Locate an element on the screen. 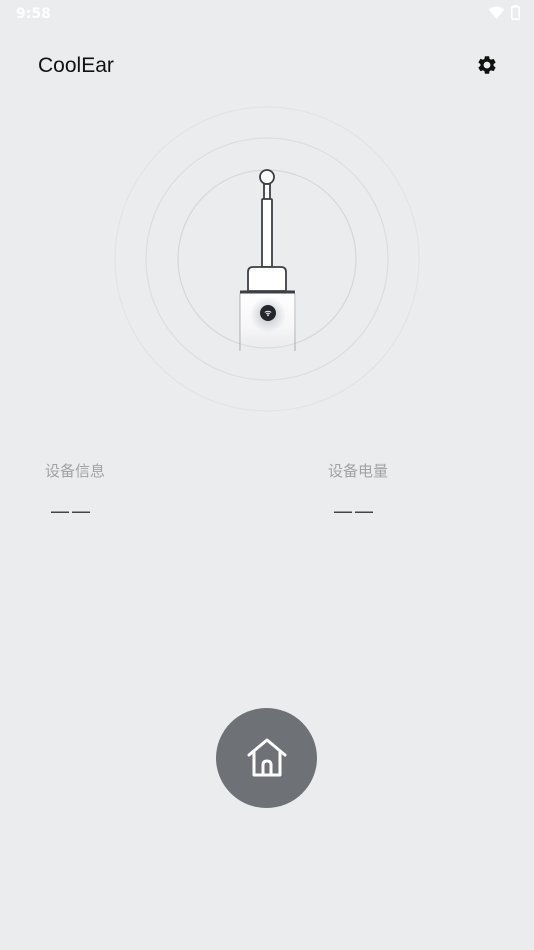 Image resolution: width=534 pixels, height=950 pixels. device-info-label: 设备信息 is located at coordinates (75, 471).